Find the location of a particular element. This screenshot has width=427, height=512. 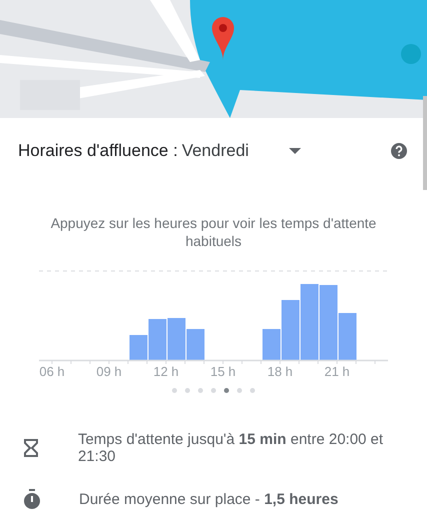

stopwatch-icon is located at coordinates (32, 499).